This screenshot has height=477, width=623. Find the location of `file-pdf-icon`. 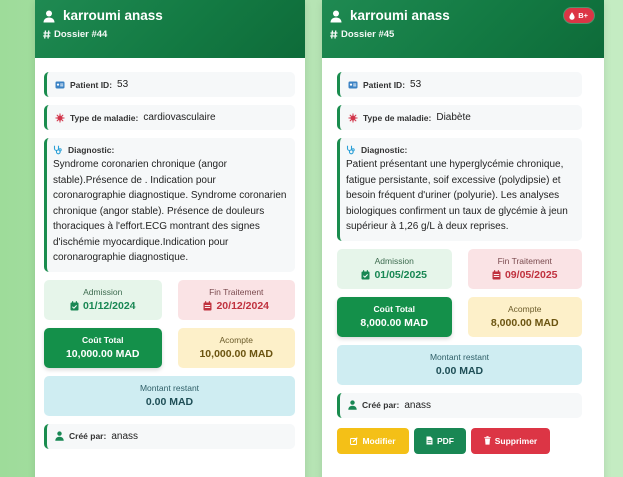

file-pdf-icon is located at coordinates (429, 440).